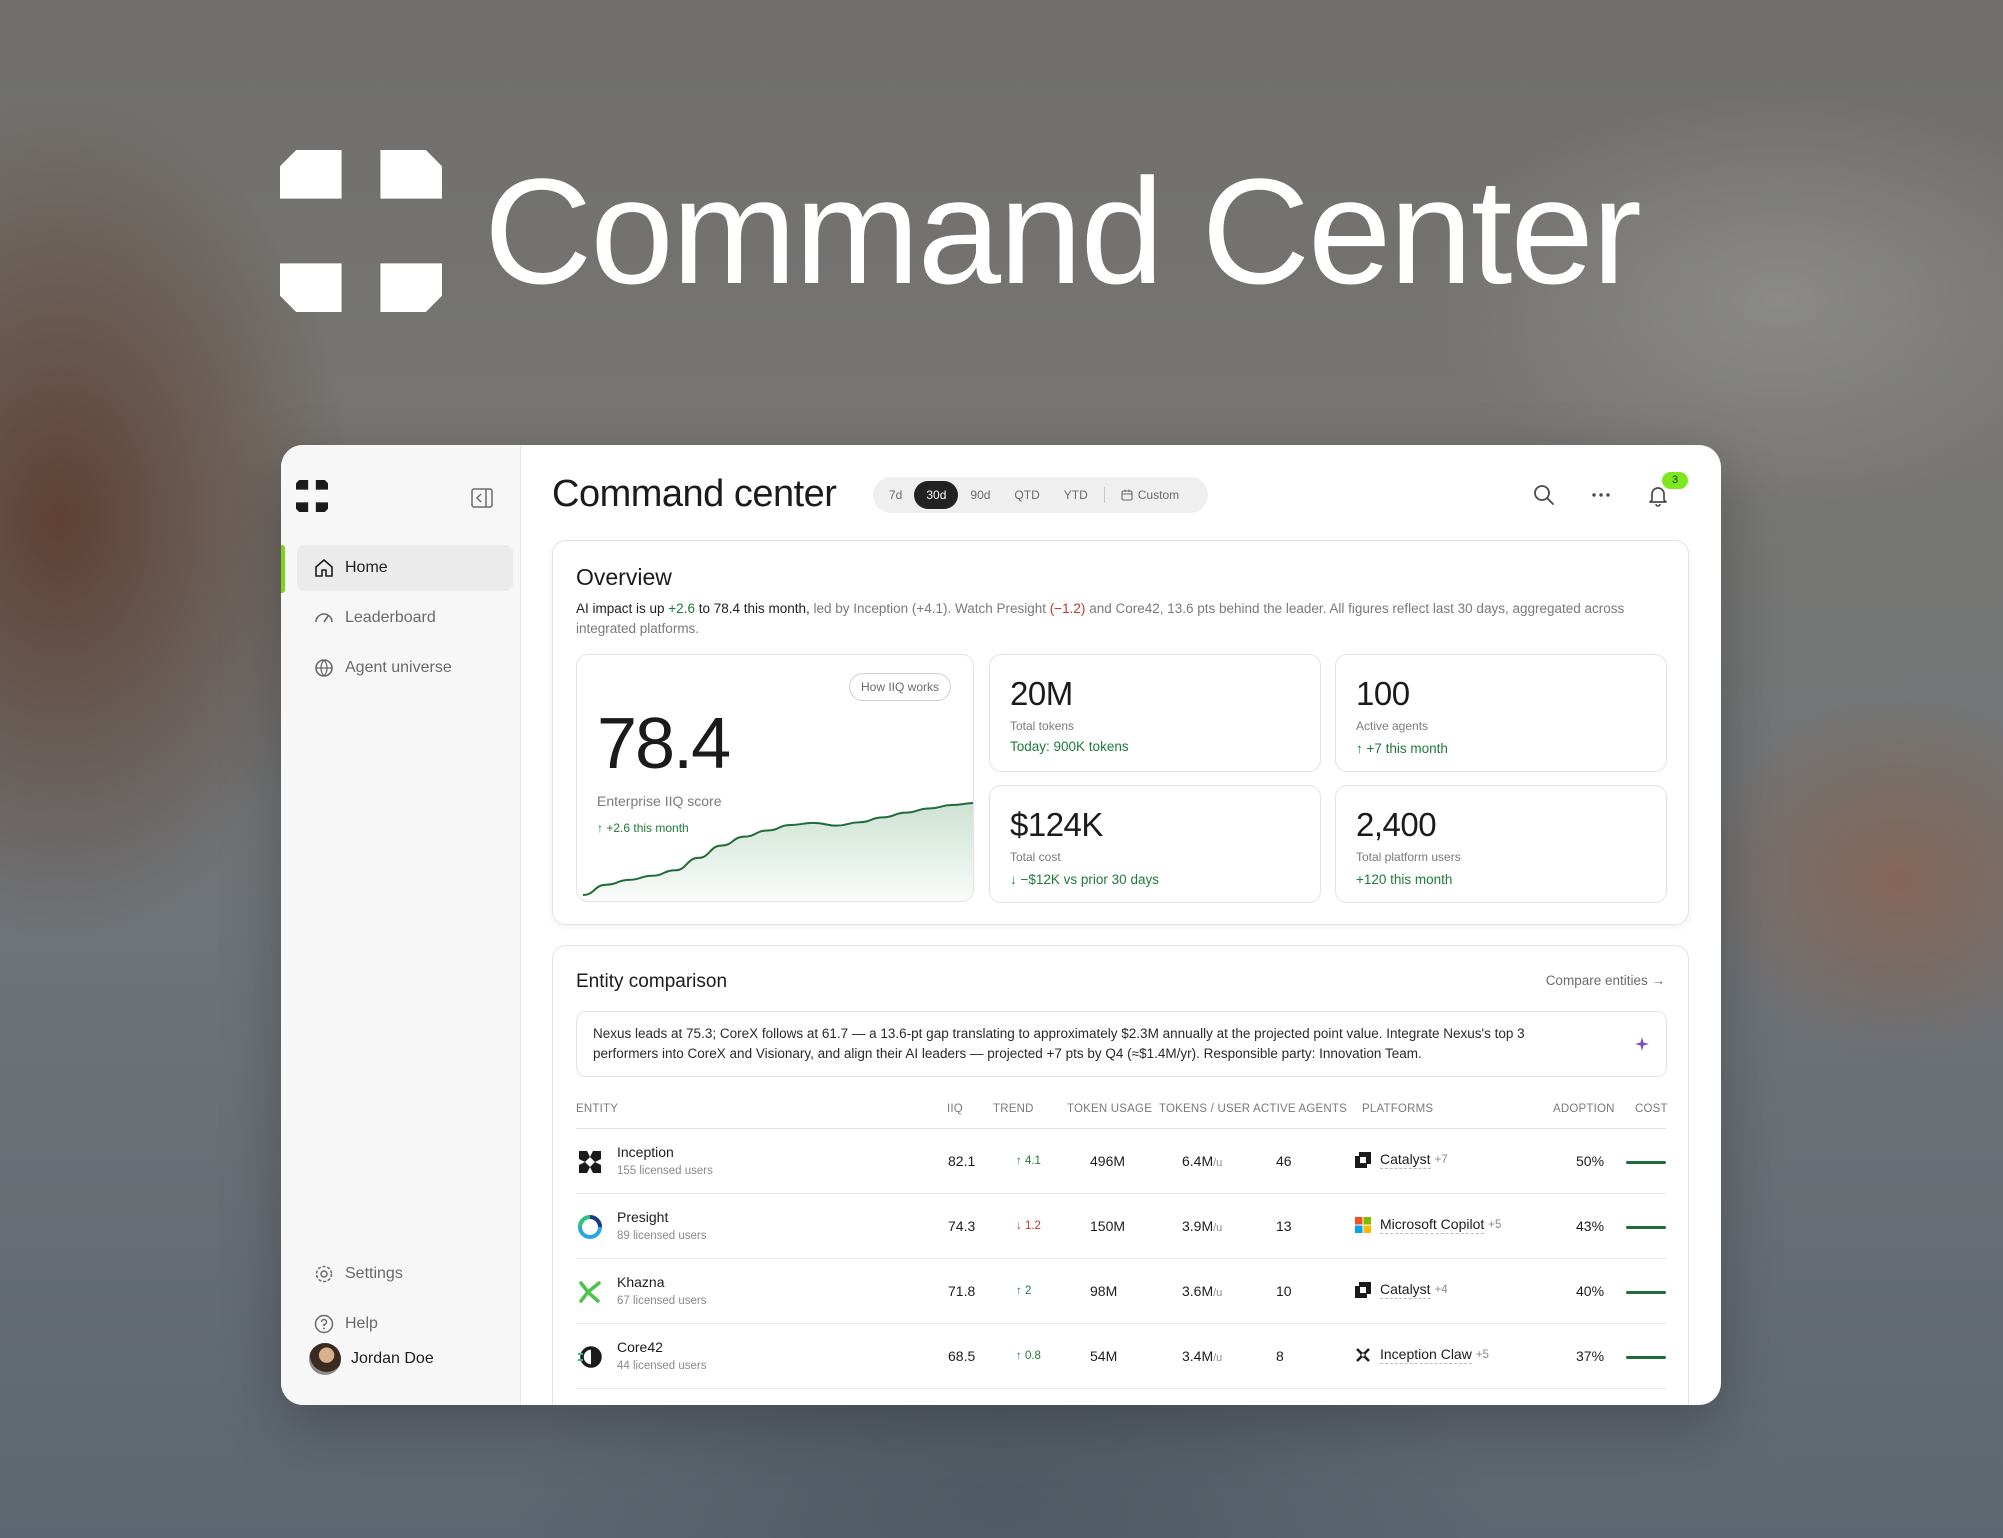 Image resolution: width=2003 pixels, height=1538 pixels. What do you see at coordinates (936, 495) in the screenshot?
I see `range-30d-button: 30d` at bounding box center [936, 495].